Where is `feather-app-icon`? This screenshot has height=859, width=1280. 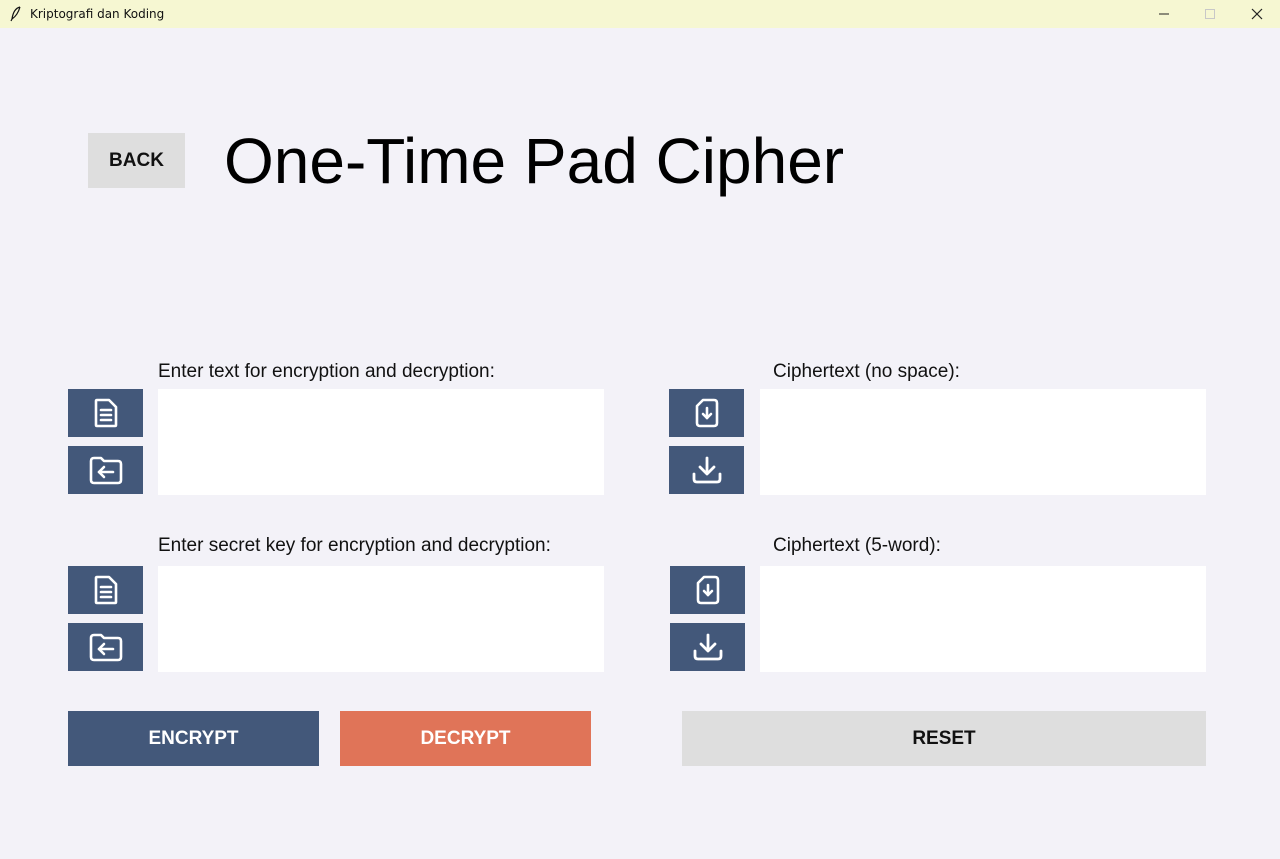 feather-app-icon is located at coordinates (15, 14).